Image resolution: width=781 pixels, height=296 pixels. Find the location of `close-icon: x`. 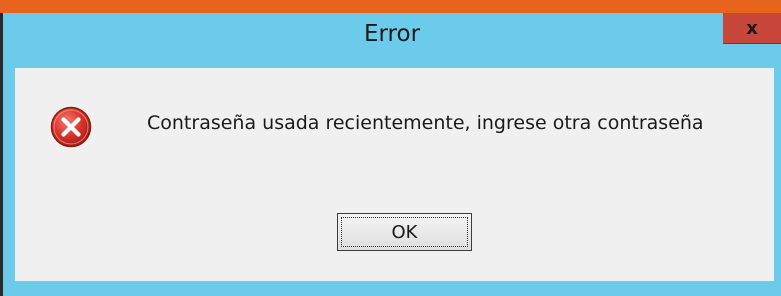

close-icon: x is located at coordinates (752, 28).